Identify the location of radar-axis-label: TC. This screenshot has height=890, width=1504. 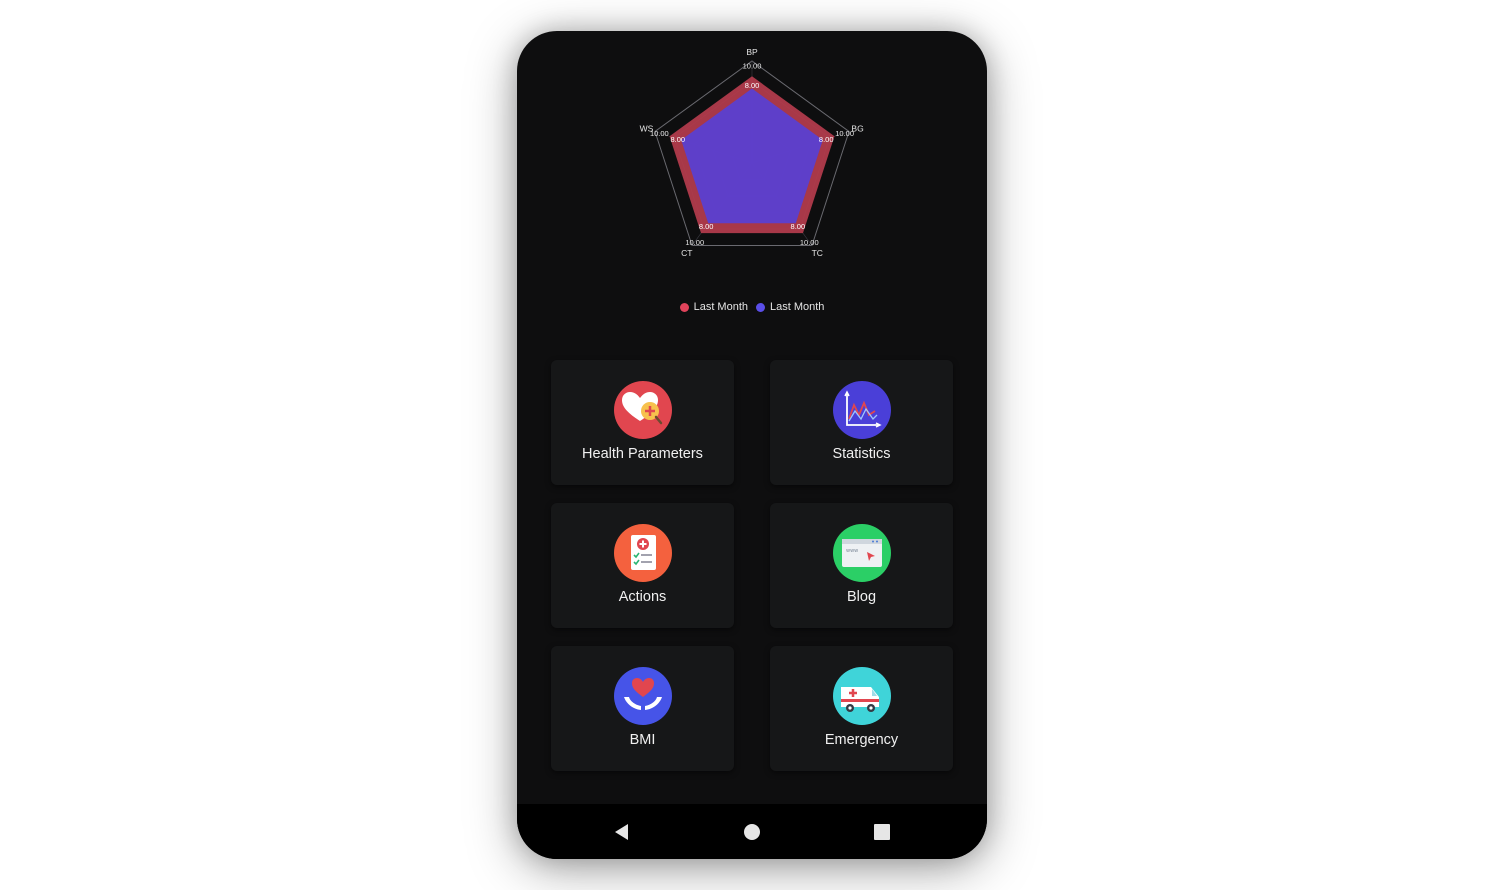
(817, 253).